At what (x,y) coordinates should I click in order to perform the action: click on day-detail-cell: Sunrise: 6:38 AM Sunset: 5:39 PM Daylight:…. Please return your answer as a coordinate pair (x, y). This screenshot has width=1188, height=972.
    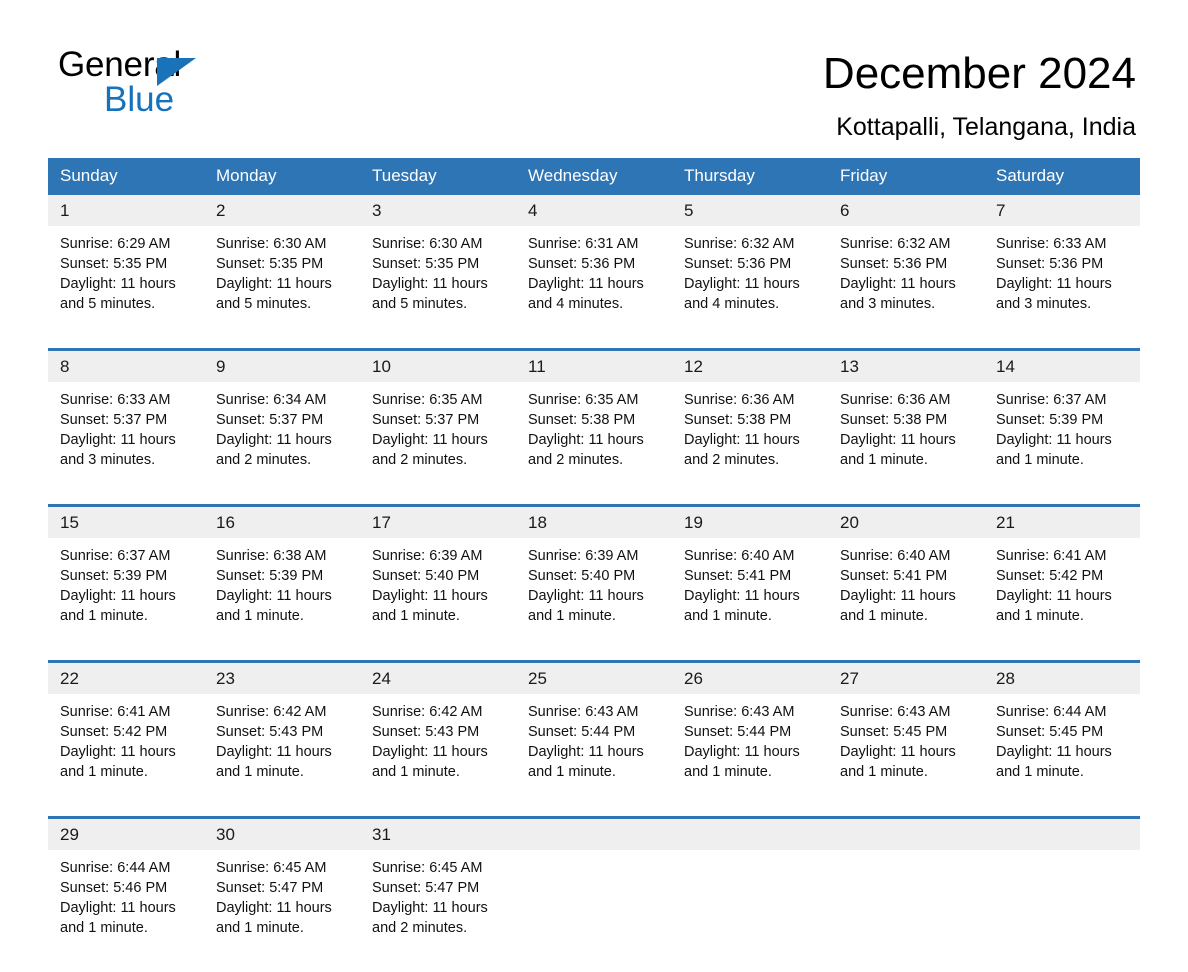
    Looking at the image, I should click on (282, 599).